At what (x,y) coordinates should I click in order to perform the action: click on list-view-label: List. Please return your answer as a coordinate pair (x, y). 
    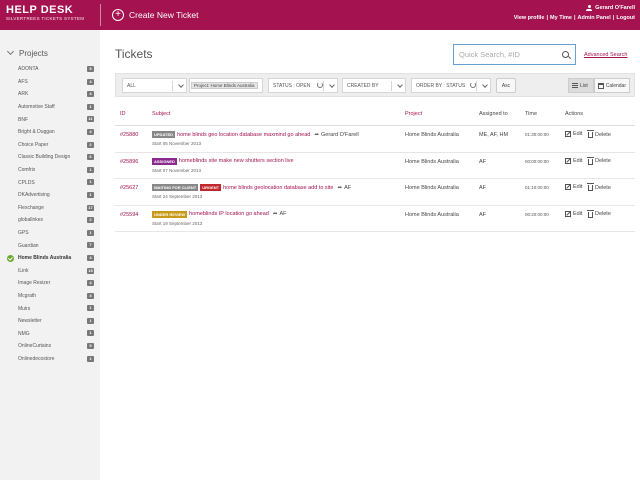
    Looking at the image, I should click on (584, 85).